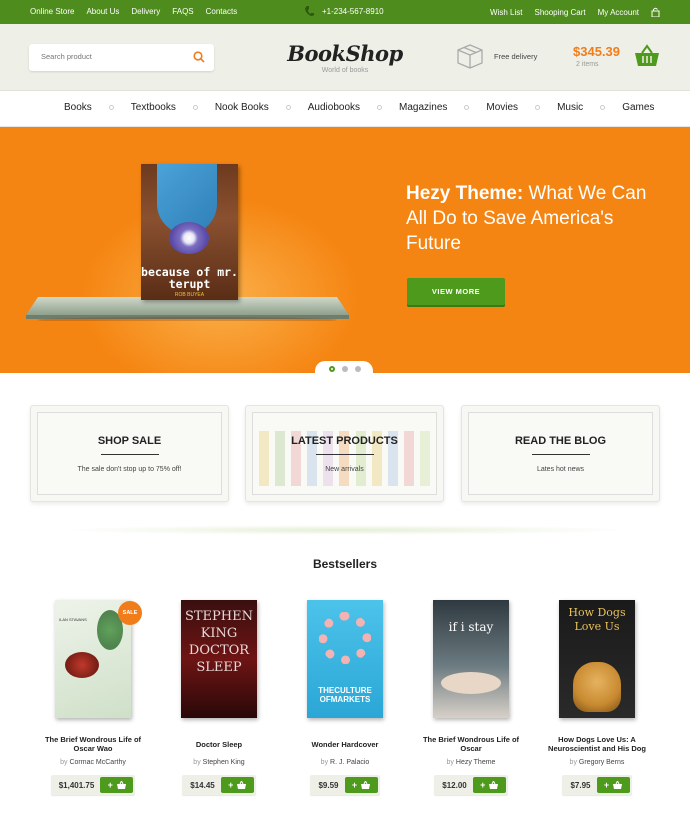 This screenshot has width=690, height=819. Describe the element at coordinates (332, 369) in the screenshot. I see `slider-dot-active` at that location.